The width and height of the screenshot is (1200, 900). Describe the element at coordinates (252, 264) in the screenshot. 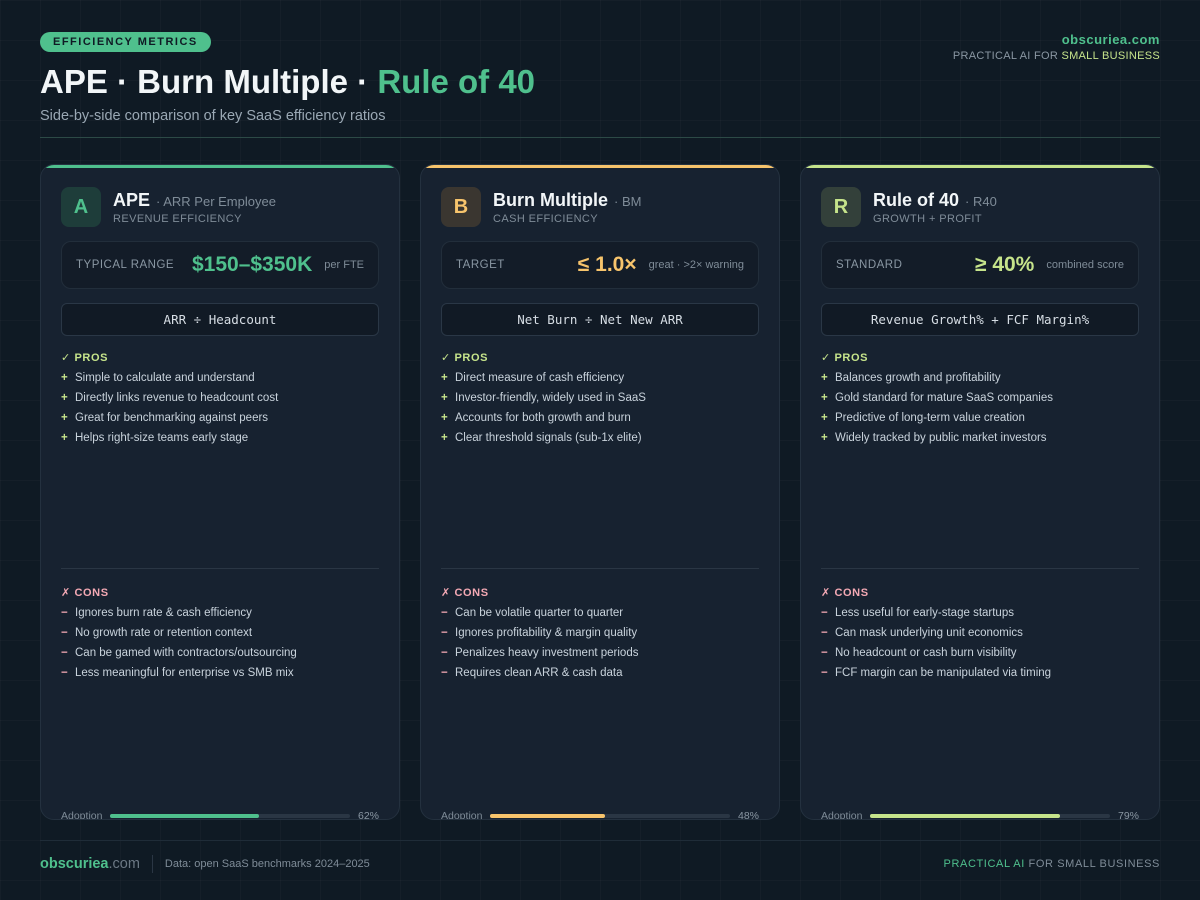

I see `range-value: $150–$350K` at that location.